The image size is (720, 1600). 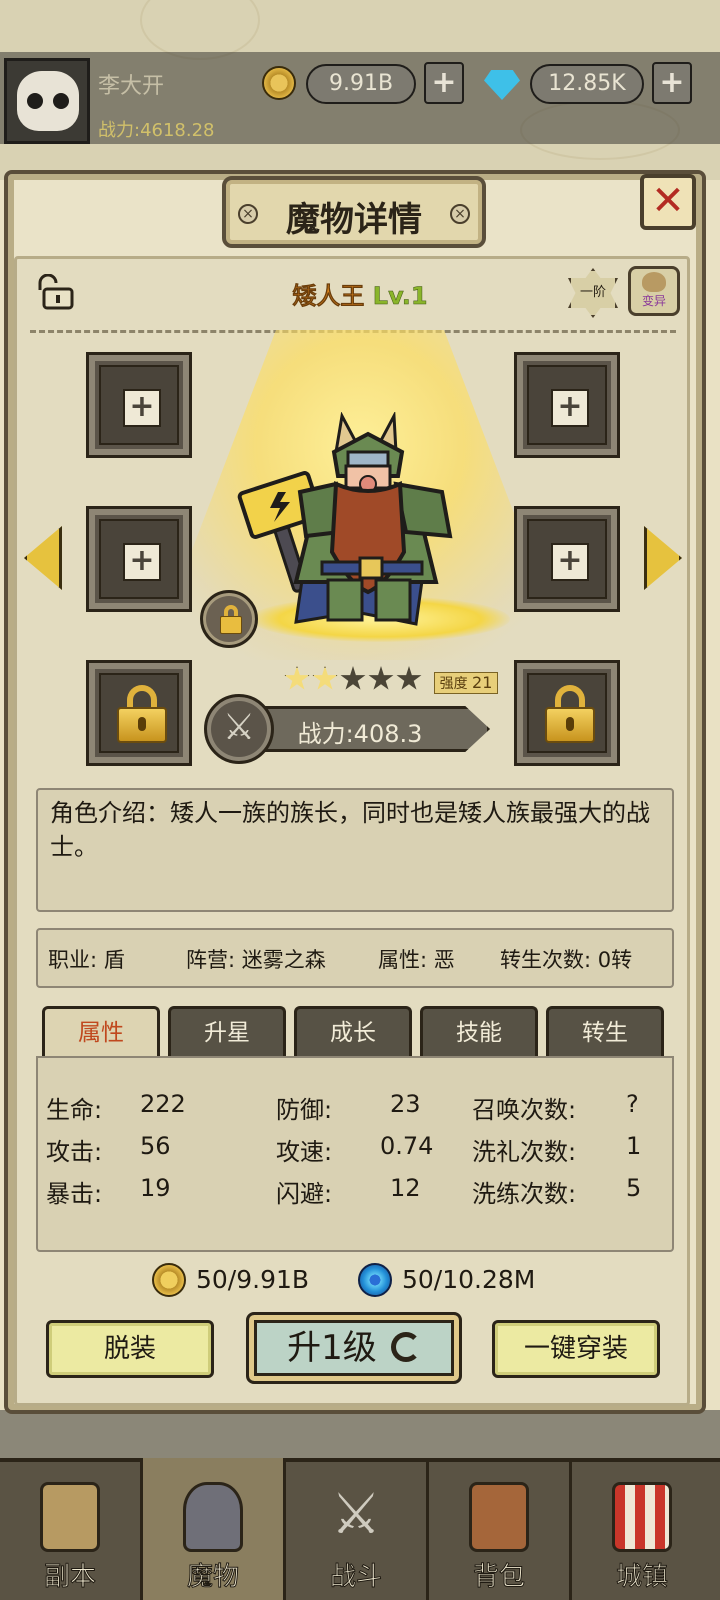 I want to click on stat-value: 12, so click(x=405, y=1188).